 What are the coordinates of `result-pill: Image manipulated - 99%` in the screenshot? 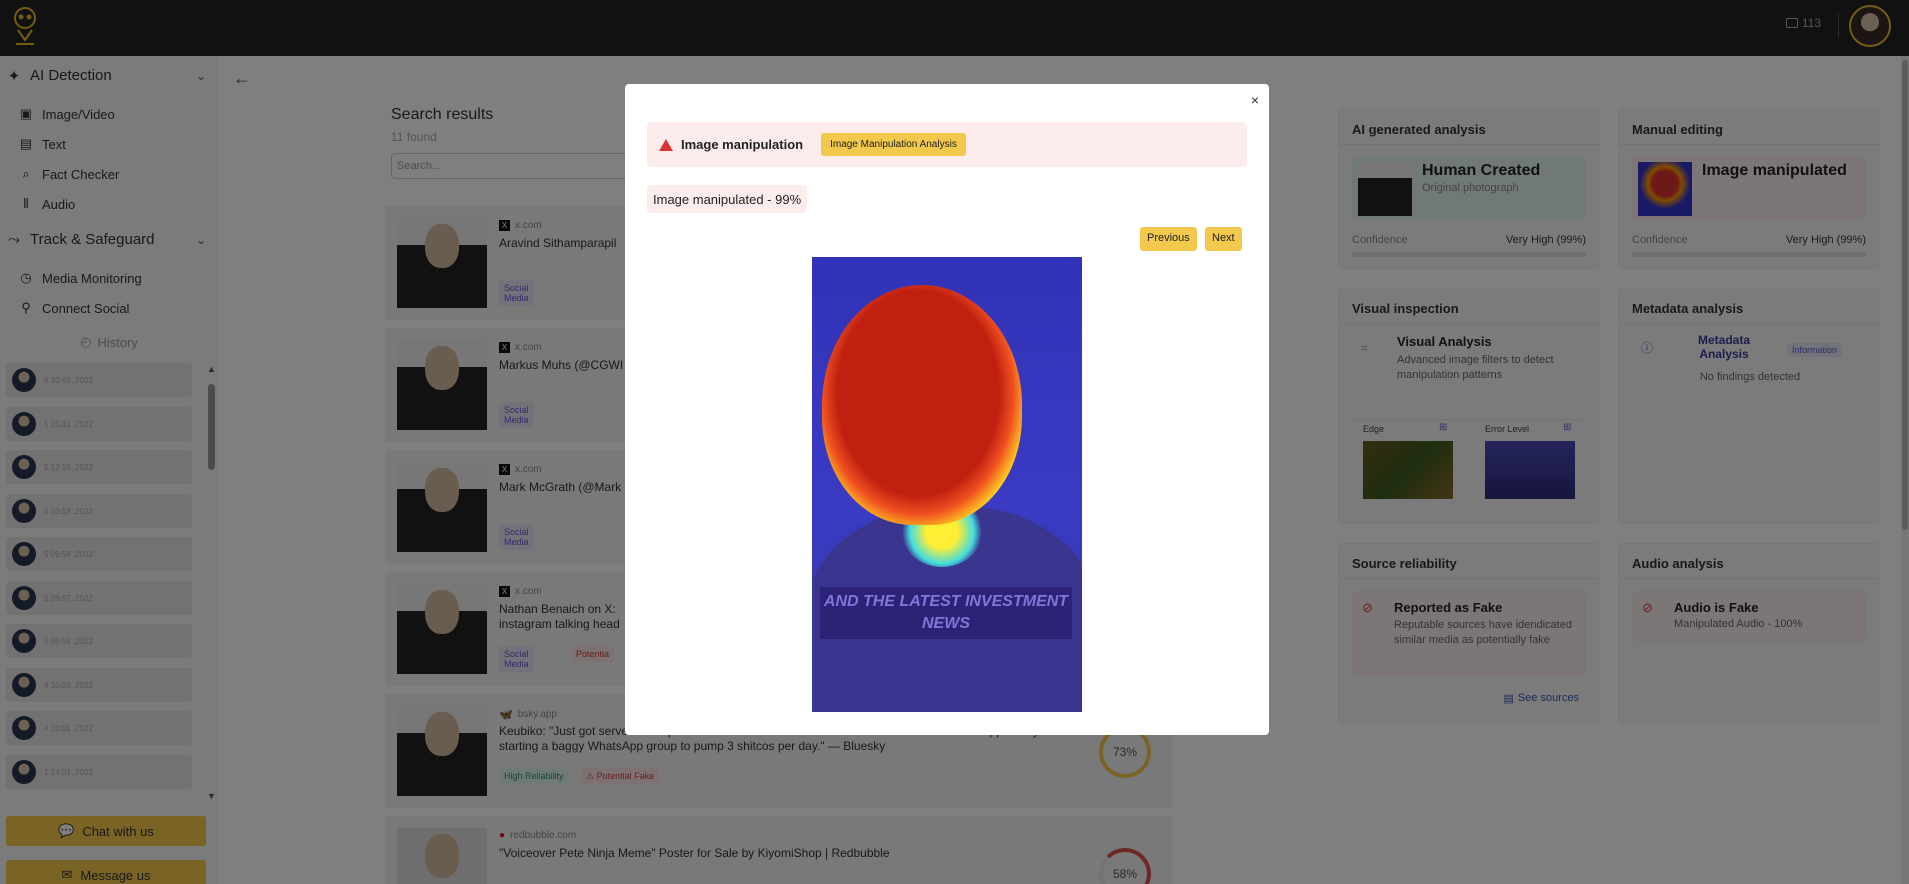 It's located at (727, 199).